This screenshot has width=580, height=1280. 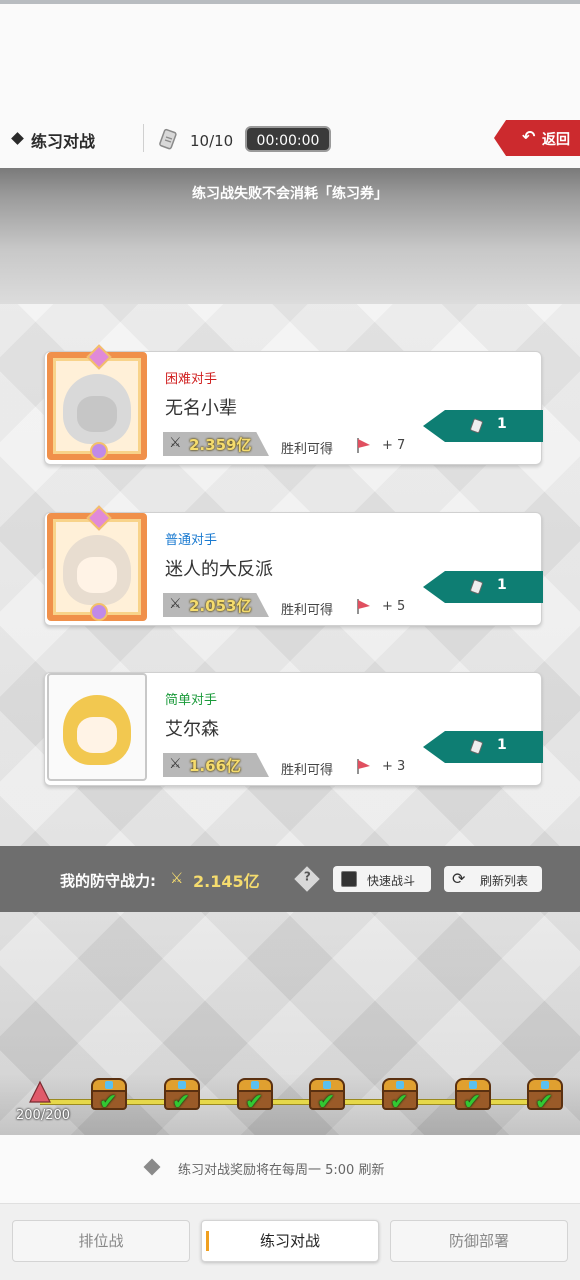 What do you see at coordinates (556, 140) in the screenshot?
I see `back-button-label: 返回` at bounding box center [556, 140].